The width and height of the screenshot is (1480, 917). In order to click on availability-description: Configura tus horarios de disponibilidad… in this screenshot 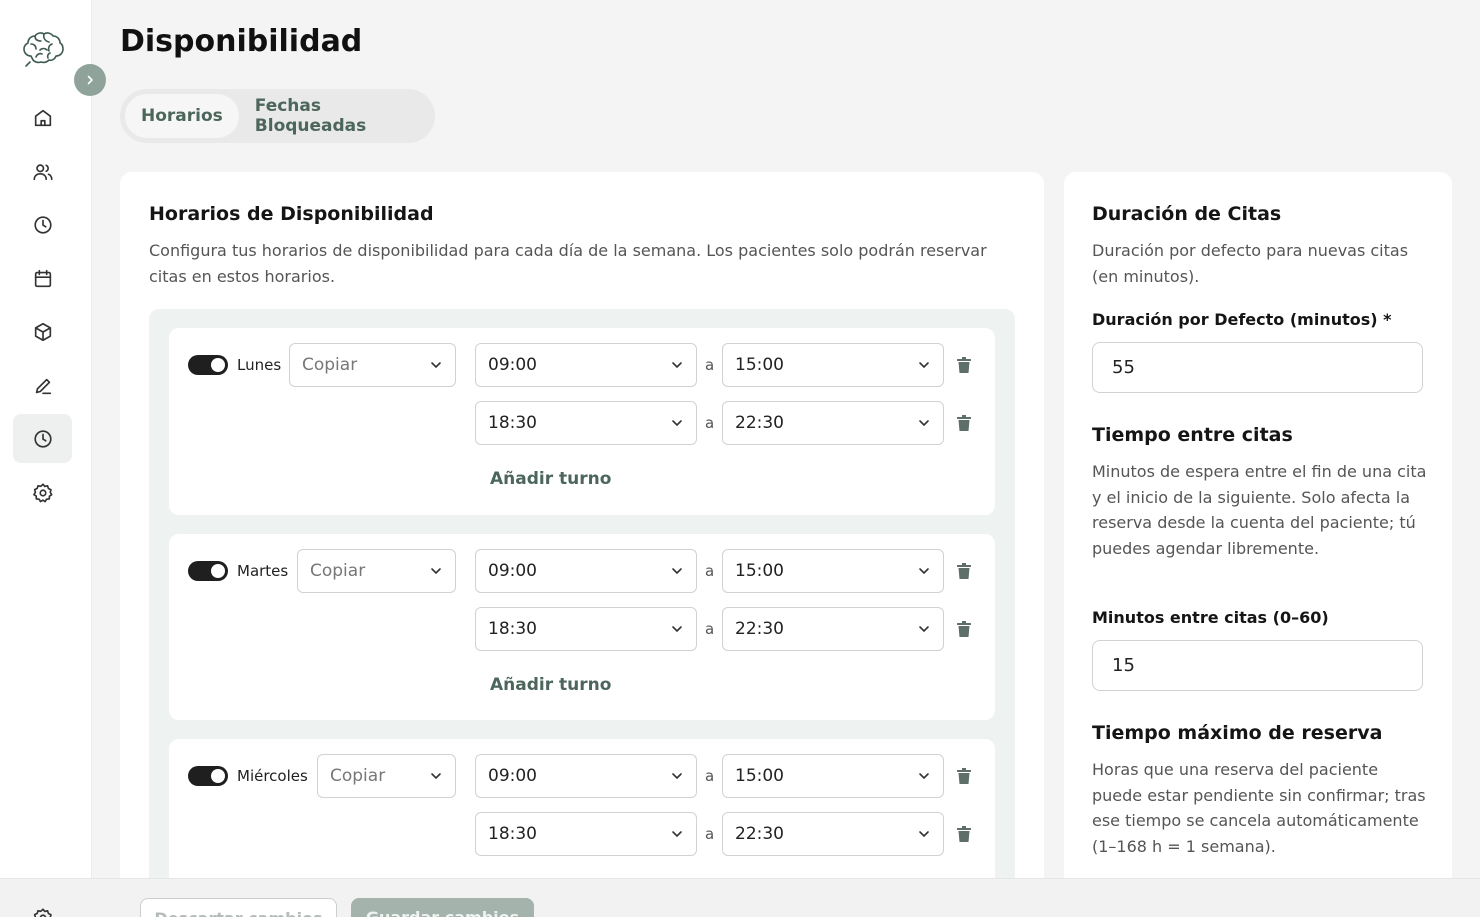, I will do `click(568, 263)`.